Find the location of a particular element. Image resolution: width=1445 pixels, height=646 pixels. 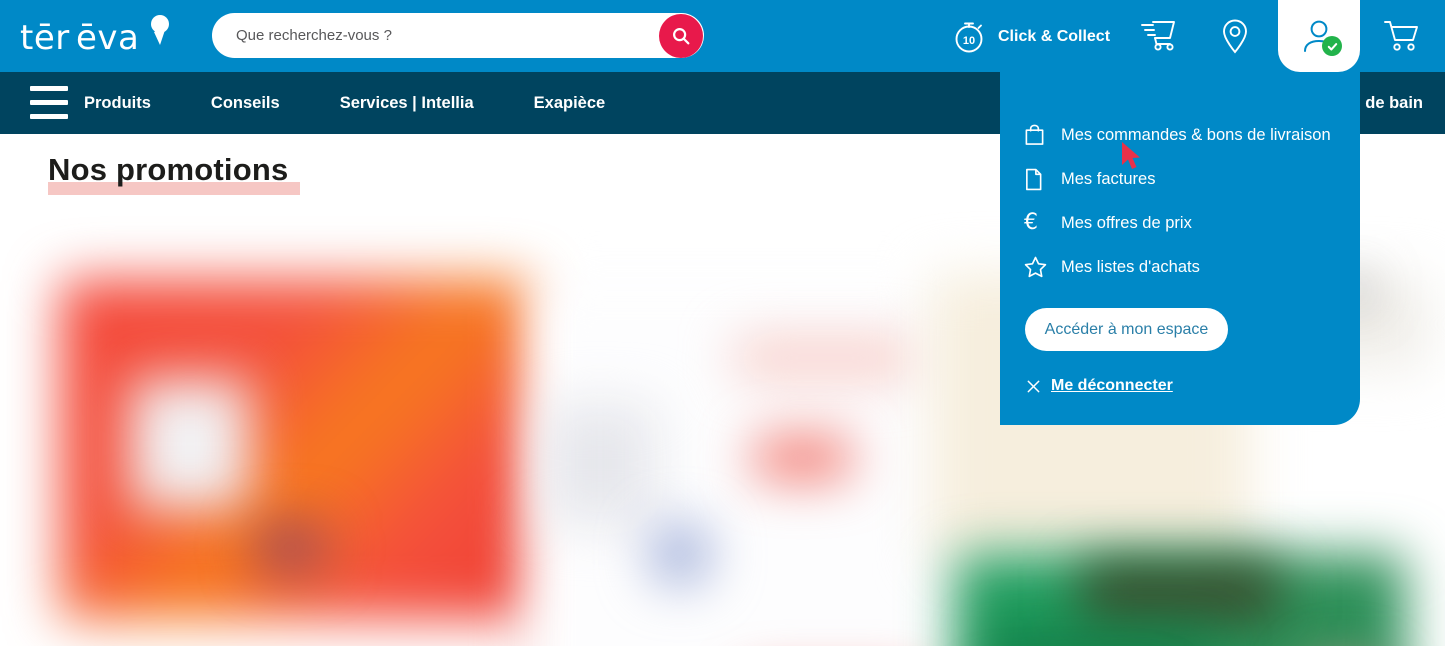

nav-item-produits: Produits is located at coordinates (117, 103).